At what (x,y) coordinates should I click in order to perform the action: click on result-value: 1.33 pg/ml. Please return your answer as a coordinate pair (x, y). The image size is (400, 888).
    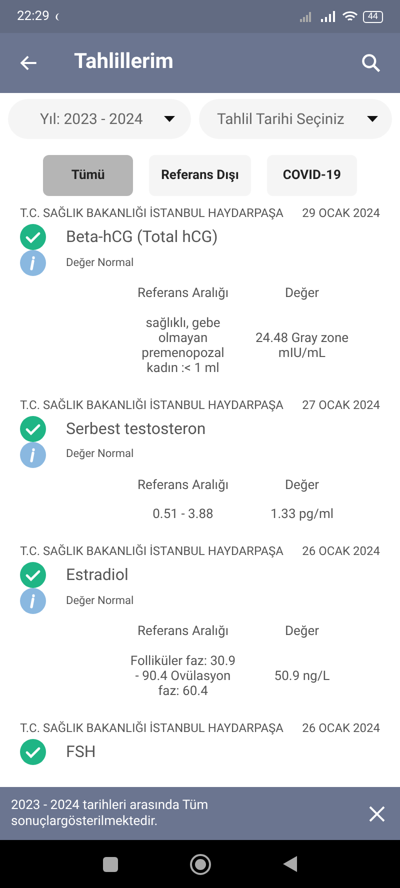
    Looking at the image, I should click on (302, 514).